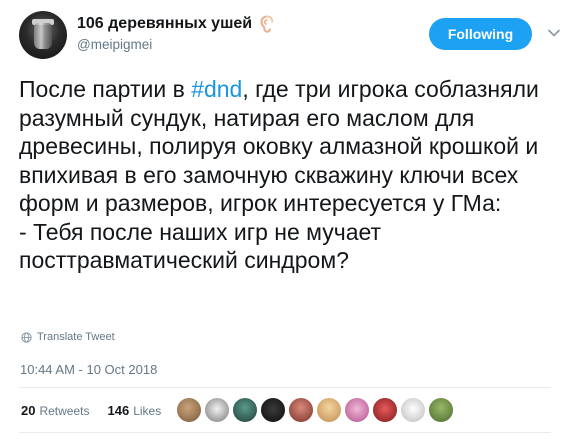  Describe the element at coordinates (76, 337) in the screenshot. I see `translate-tweet-label: Translate Tweet` at that location.